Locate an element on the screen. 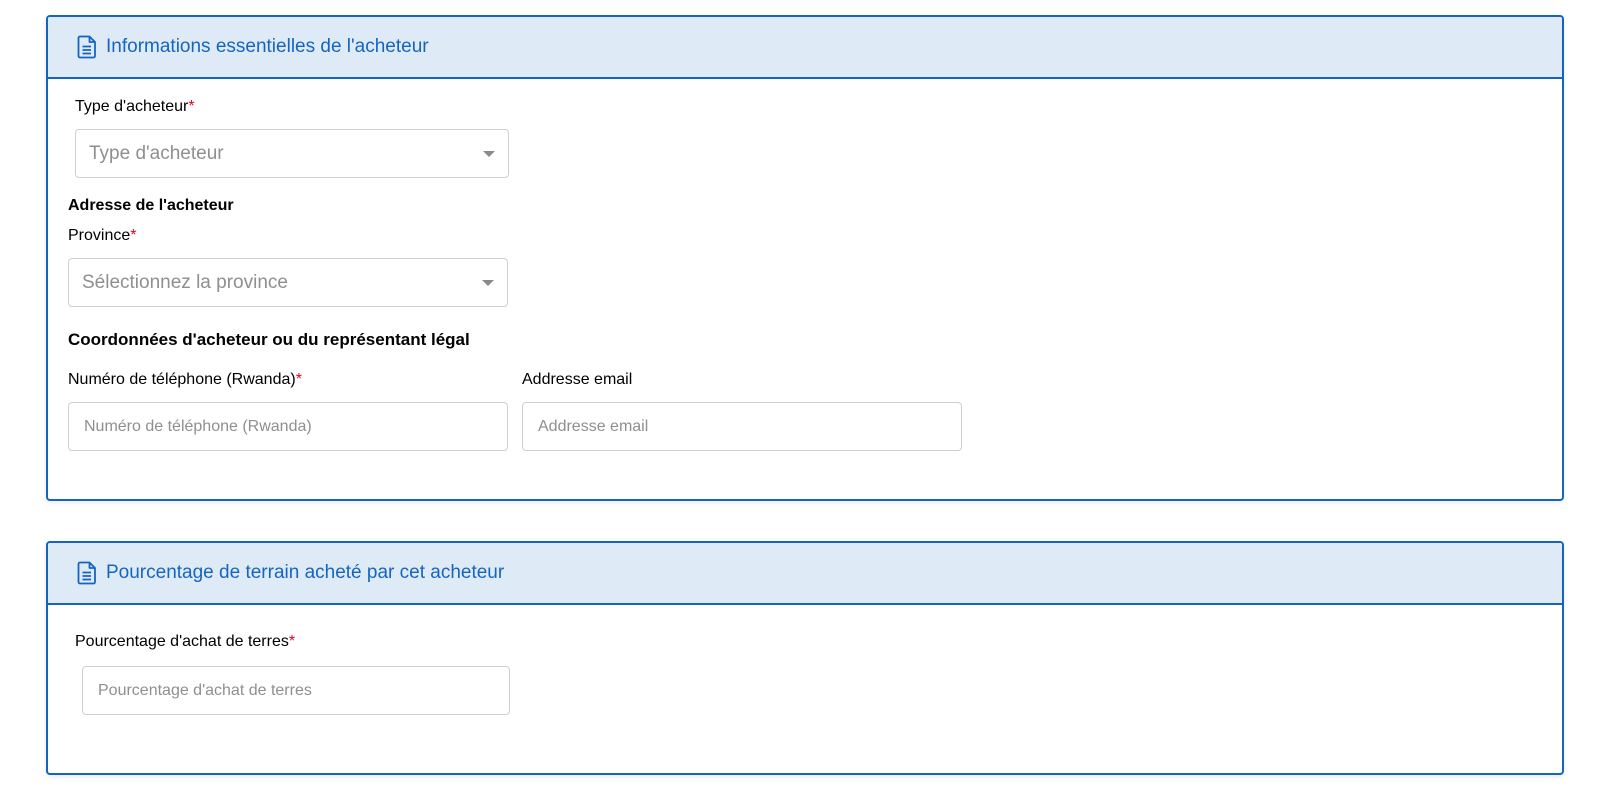 This screenshot has width=1600, height=788. phone-label: Numéro de téléphone (Rwanda)* is located at coordinates (185, 380).